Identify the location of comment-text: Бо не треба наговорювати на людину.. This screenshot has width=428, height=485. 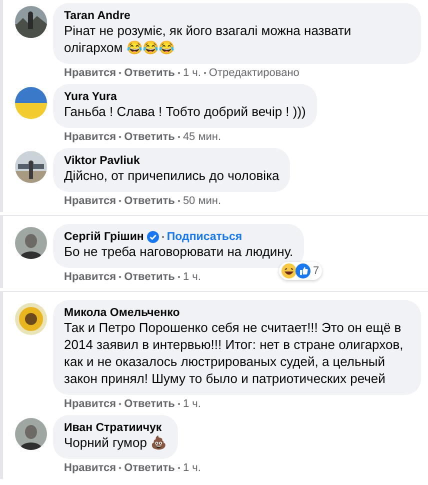
(179, 251).